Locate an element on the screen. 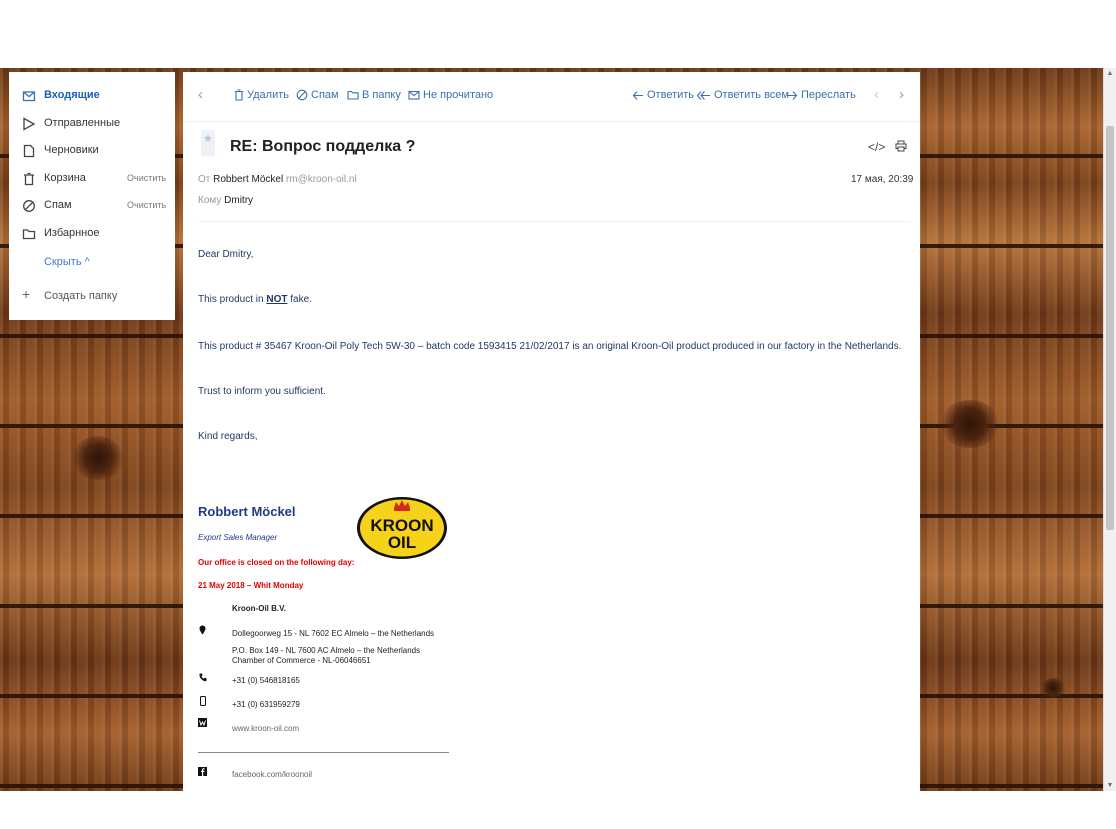 The width and height of the screenshot is (1116, 829). delete-label: Удалить is located at coordinates (268, 95).